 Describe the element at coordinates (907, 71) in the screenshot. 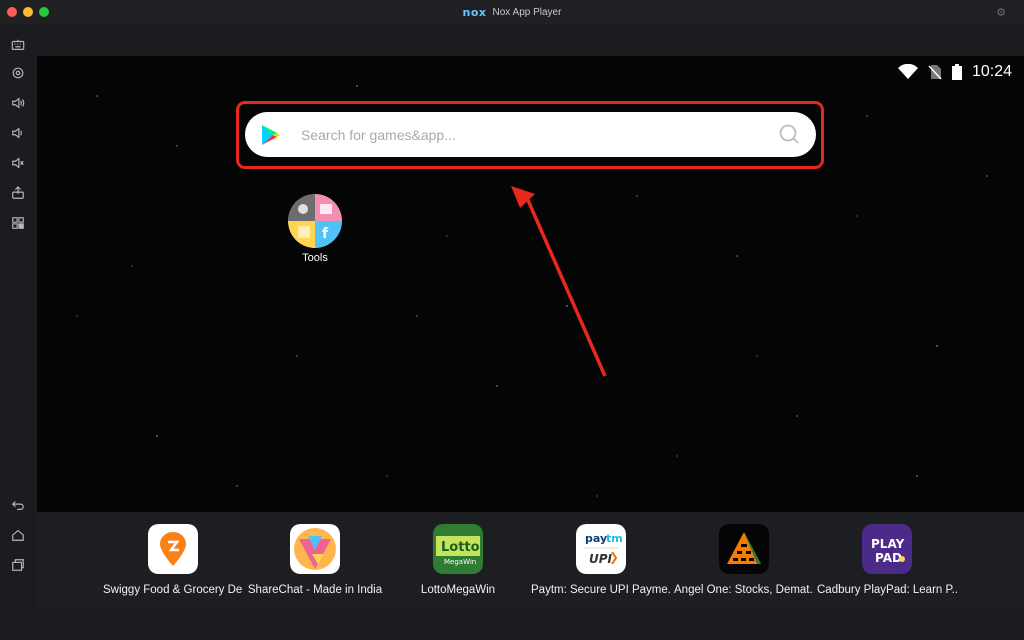

I see `wifi-icon` at that location.